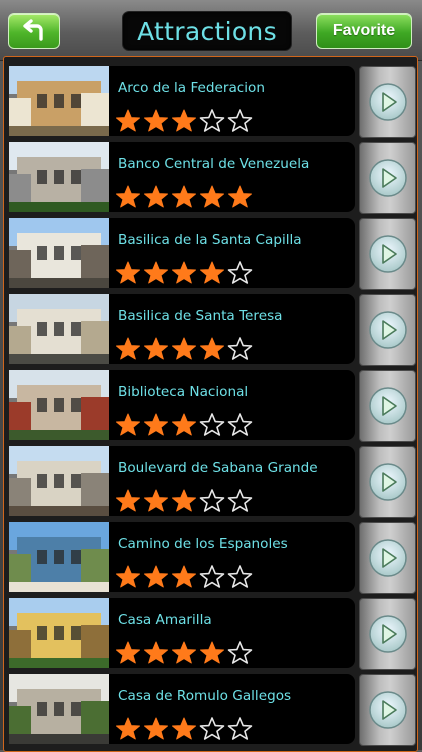 Image resolution: width=422 pixels, height=752 pixels. I want to click on attraction-info-panel: Biblioteca Nacional, so click(232, 405).